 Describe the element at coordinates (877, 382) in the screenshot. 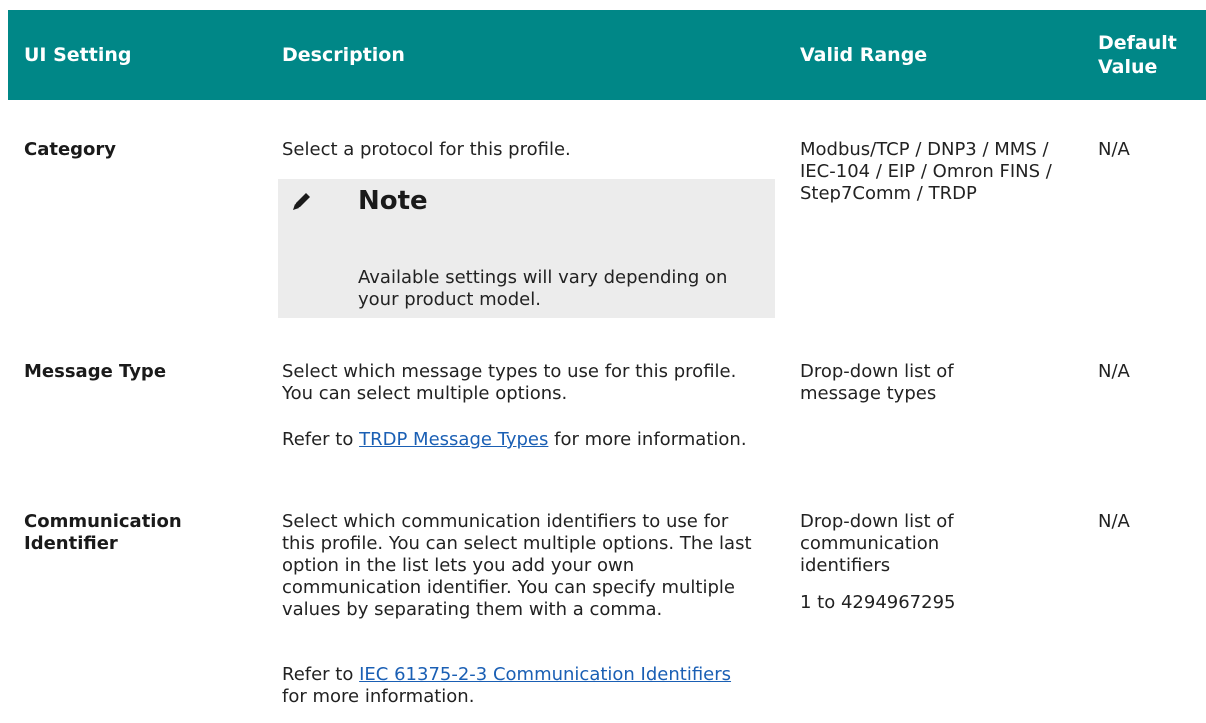

I see `row-valid-range: Drop-down list of message types` at that location.